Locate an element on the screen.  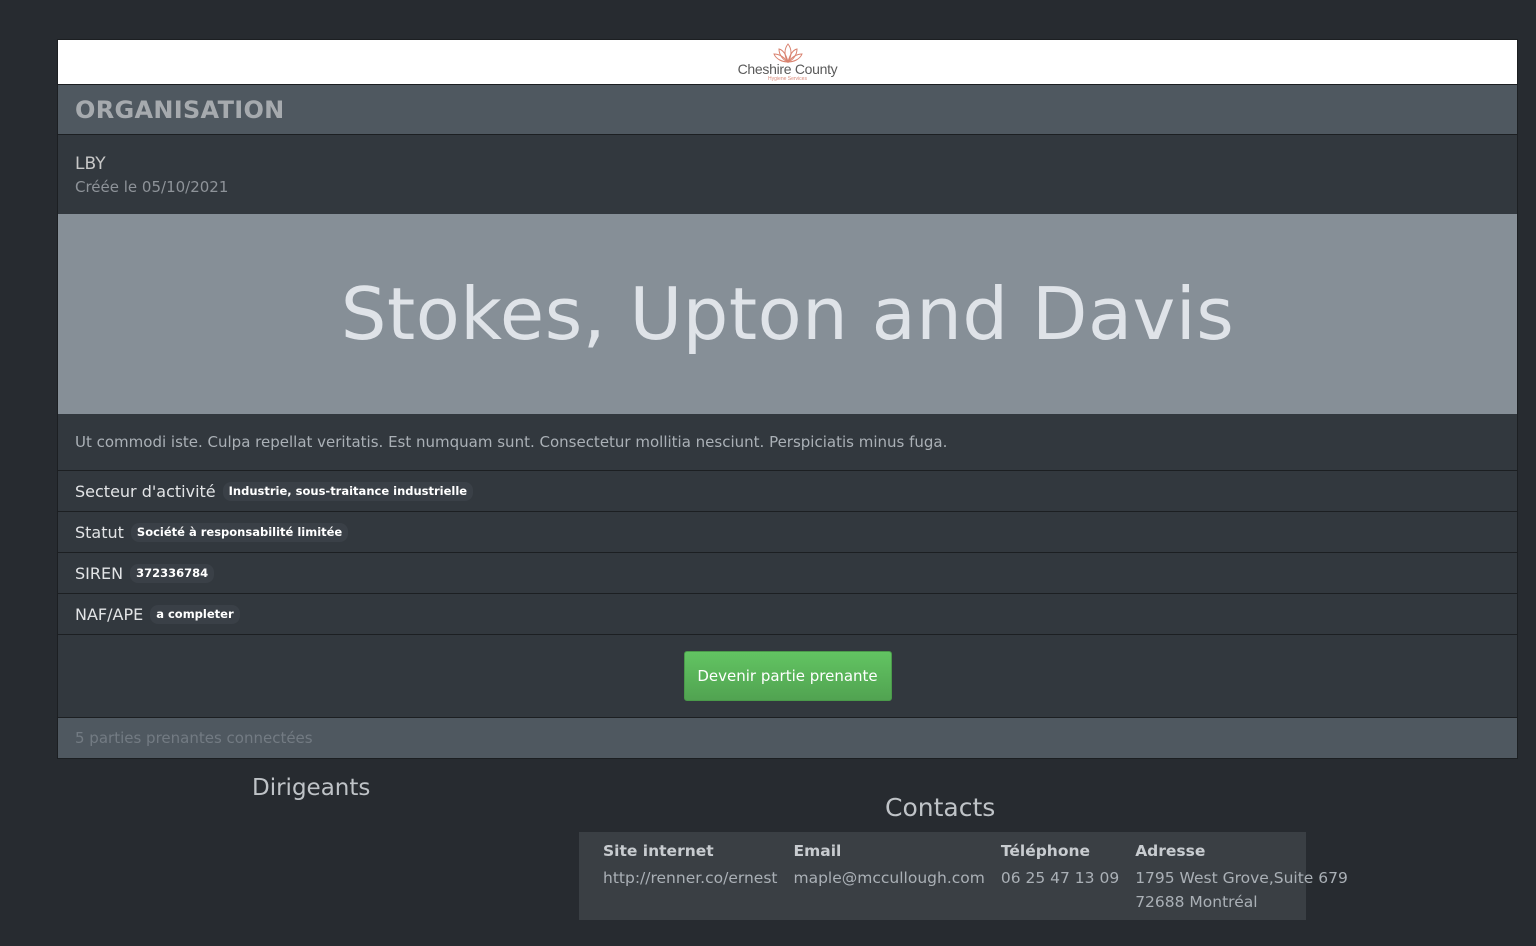
info-row-statut: Statut Société à responsabilité limitée is located at coordinates (787, 532).